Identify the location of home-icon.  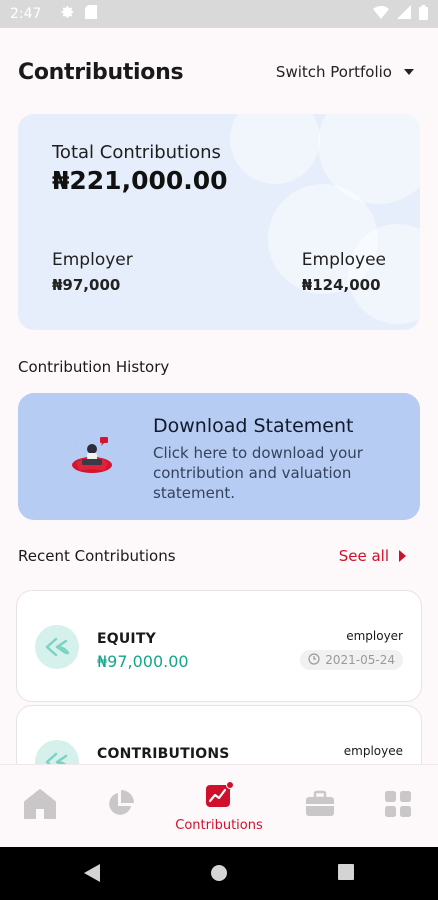
(40, 806).